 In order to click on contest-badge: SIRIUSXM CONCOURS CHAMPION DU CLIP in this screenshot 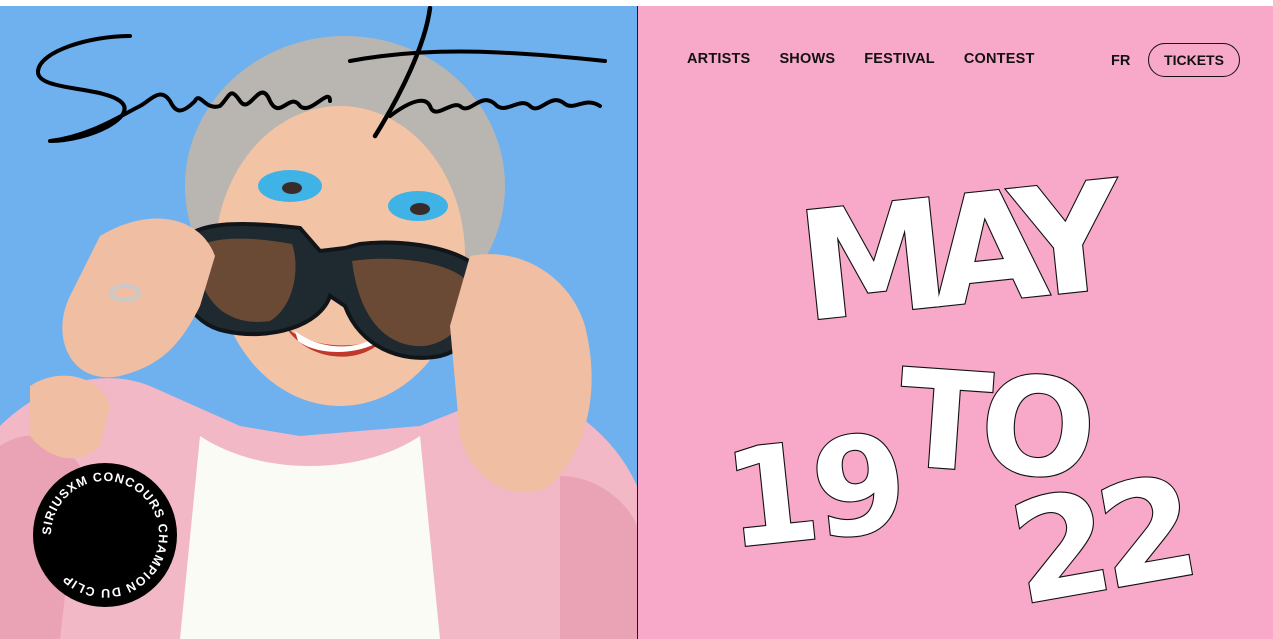, I will do `click(105, 535)`.